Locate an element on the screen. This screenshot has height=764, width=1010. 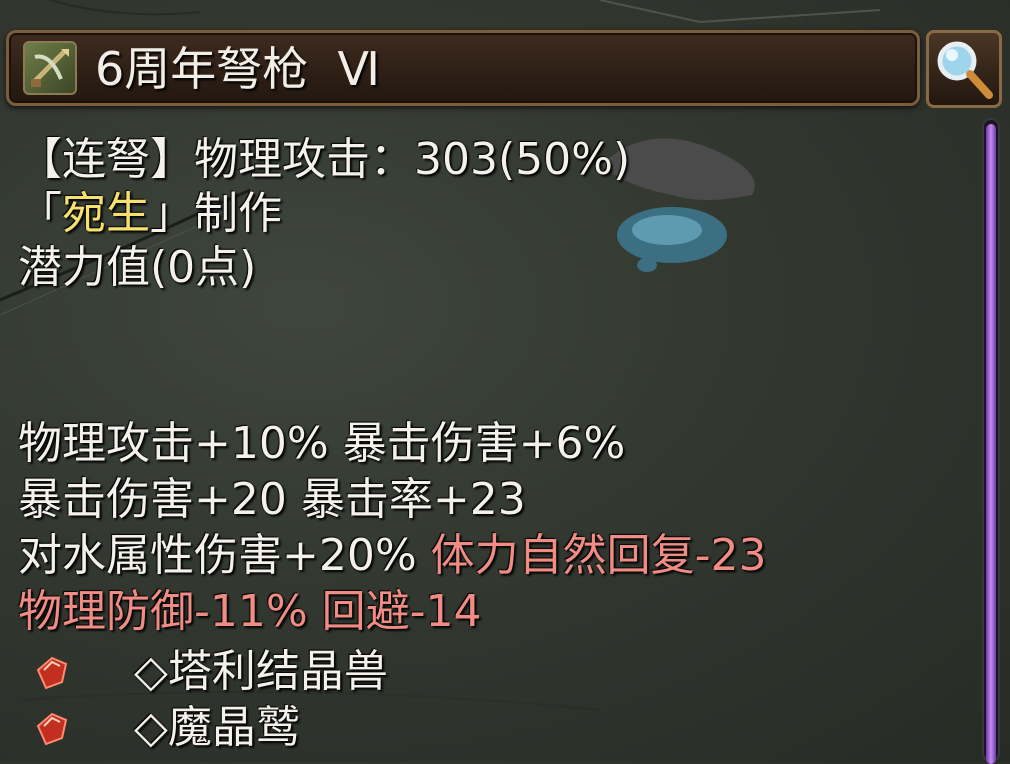
magnifier-icon is located at coordinates (965, 70).